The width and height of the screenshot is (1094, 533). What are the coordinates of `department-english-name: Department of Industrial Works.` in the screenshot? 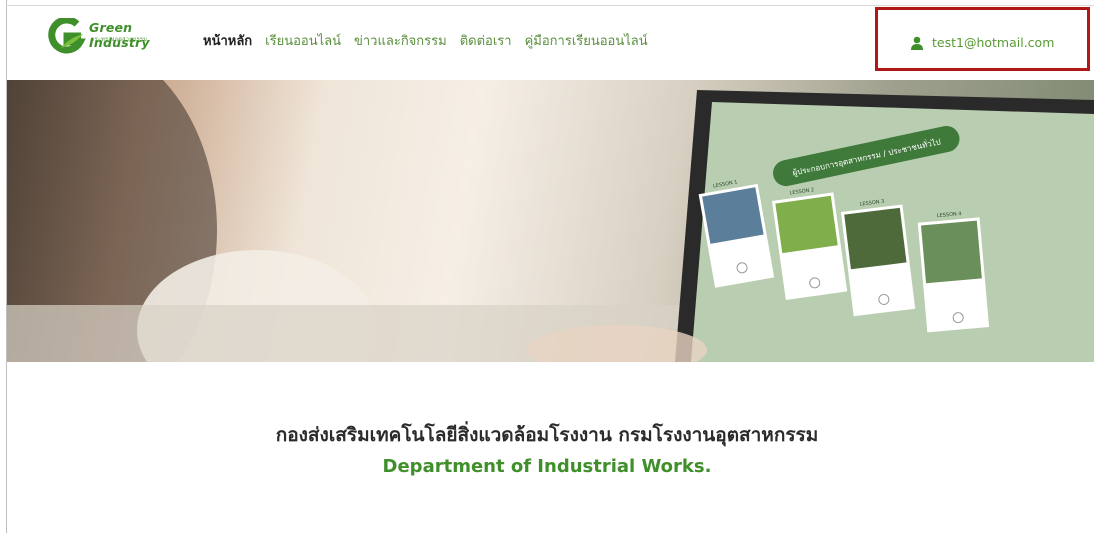 It's located at (547, 466).